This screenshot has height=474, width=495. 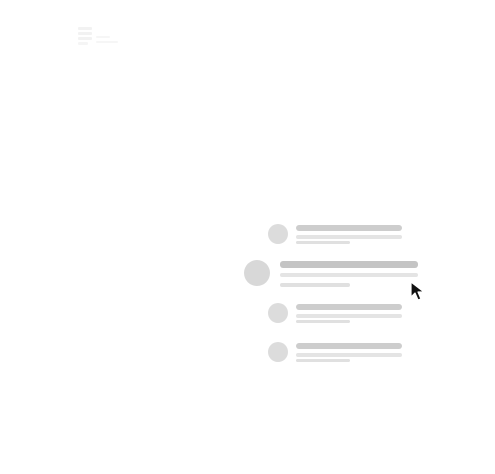 I want to click on list-item-hovered, so click(x=334, y=274).